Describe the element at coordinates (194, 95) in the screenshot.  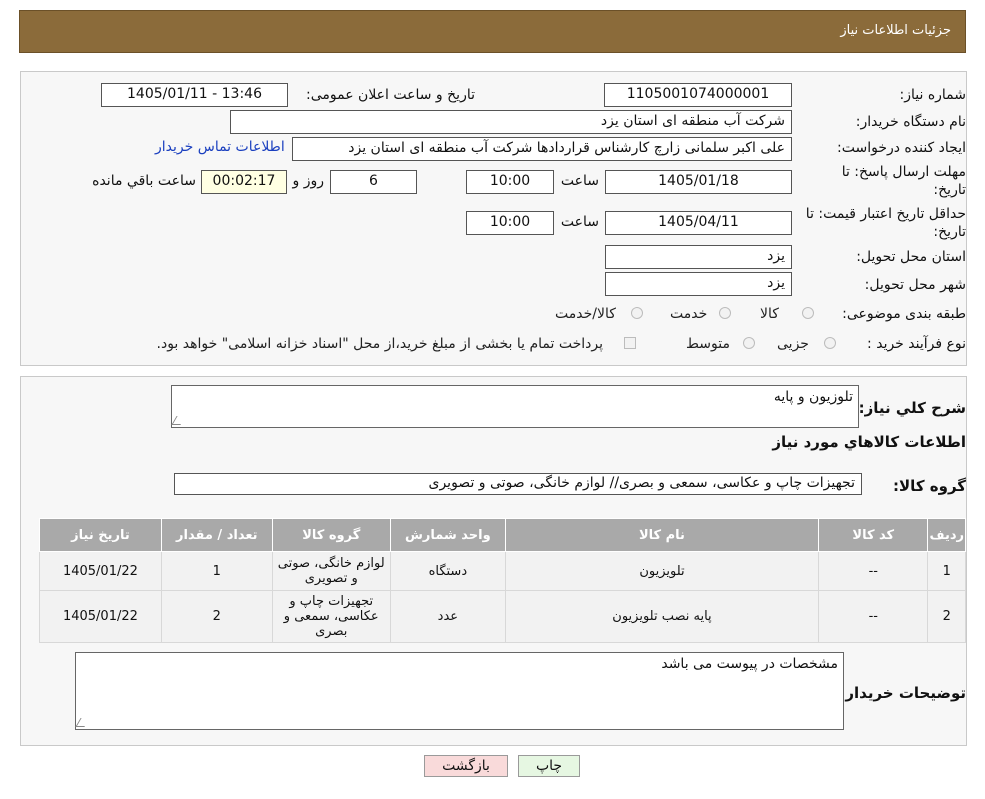
I see `announce-date-field: 1405/01/11 - 13:46` at that location.